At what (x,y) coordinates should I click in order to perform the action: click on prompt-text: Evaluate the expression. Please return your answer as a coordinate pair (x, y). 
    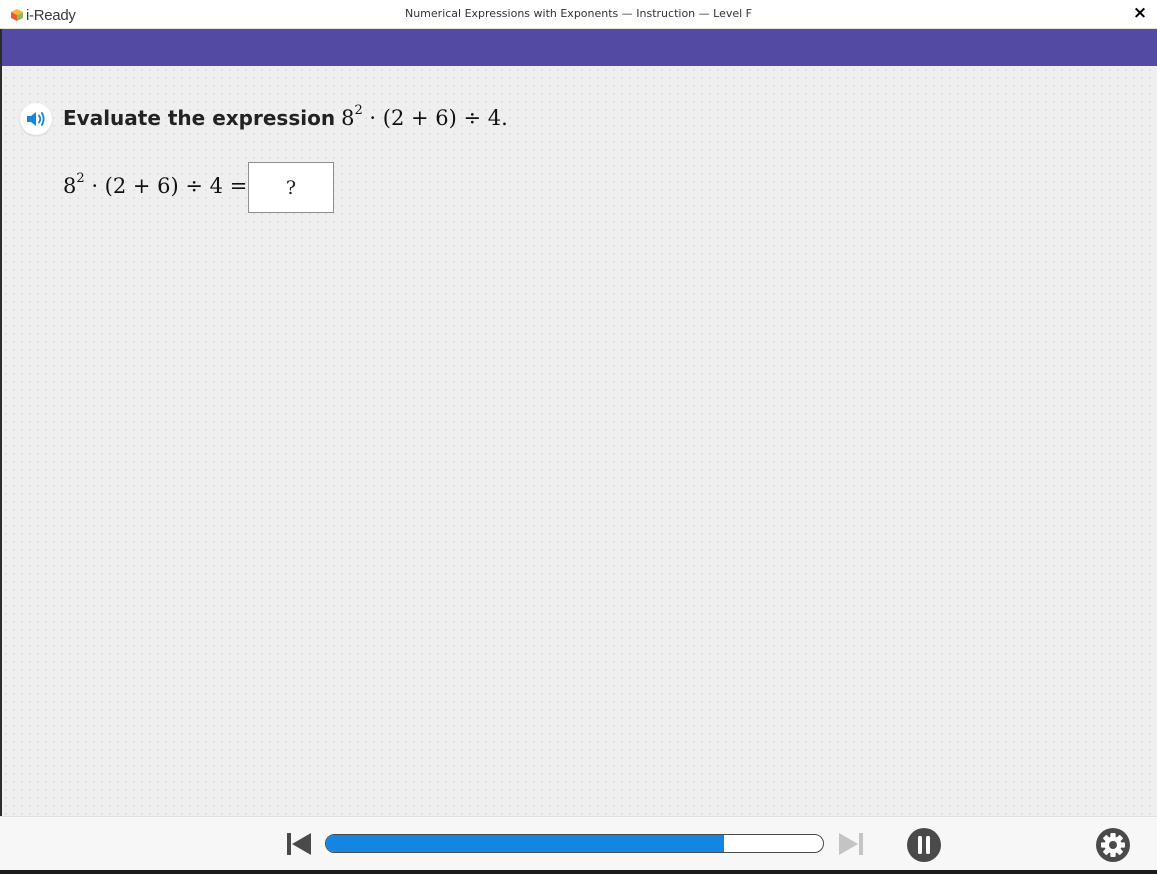
    Looking at the image, I should click on (199, 118).